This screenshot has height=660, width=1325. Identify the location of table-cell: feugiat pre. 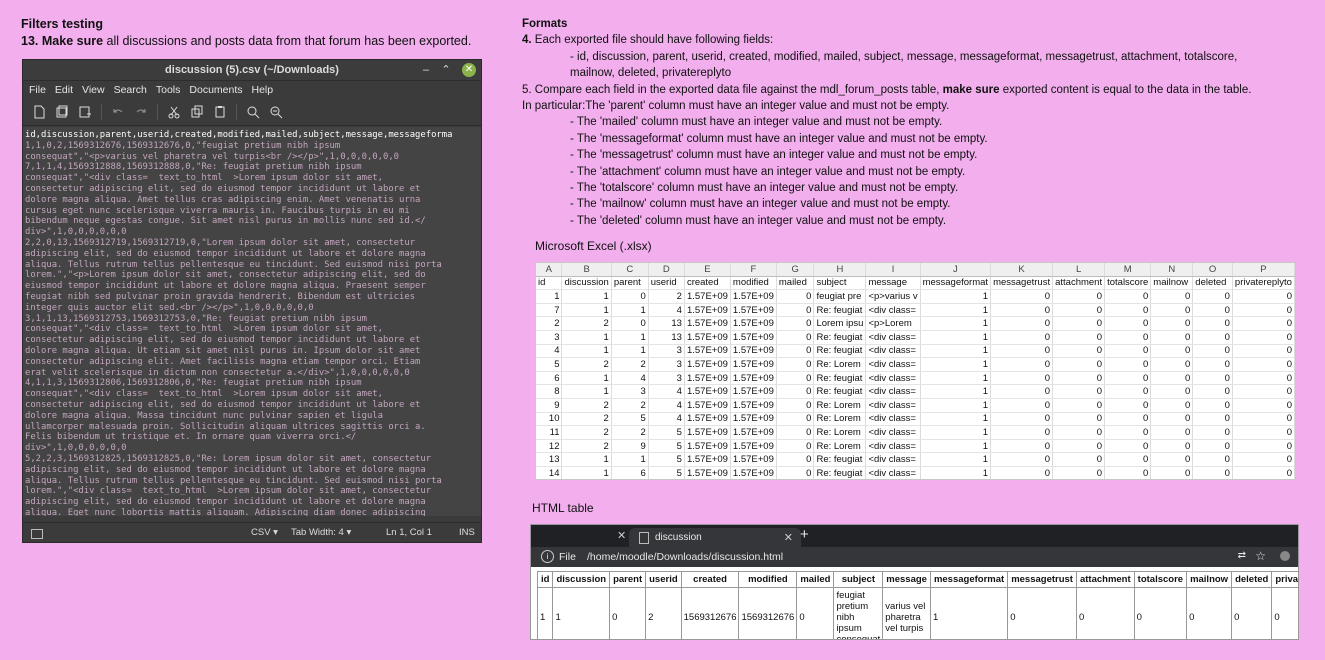
(840, 296).